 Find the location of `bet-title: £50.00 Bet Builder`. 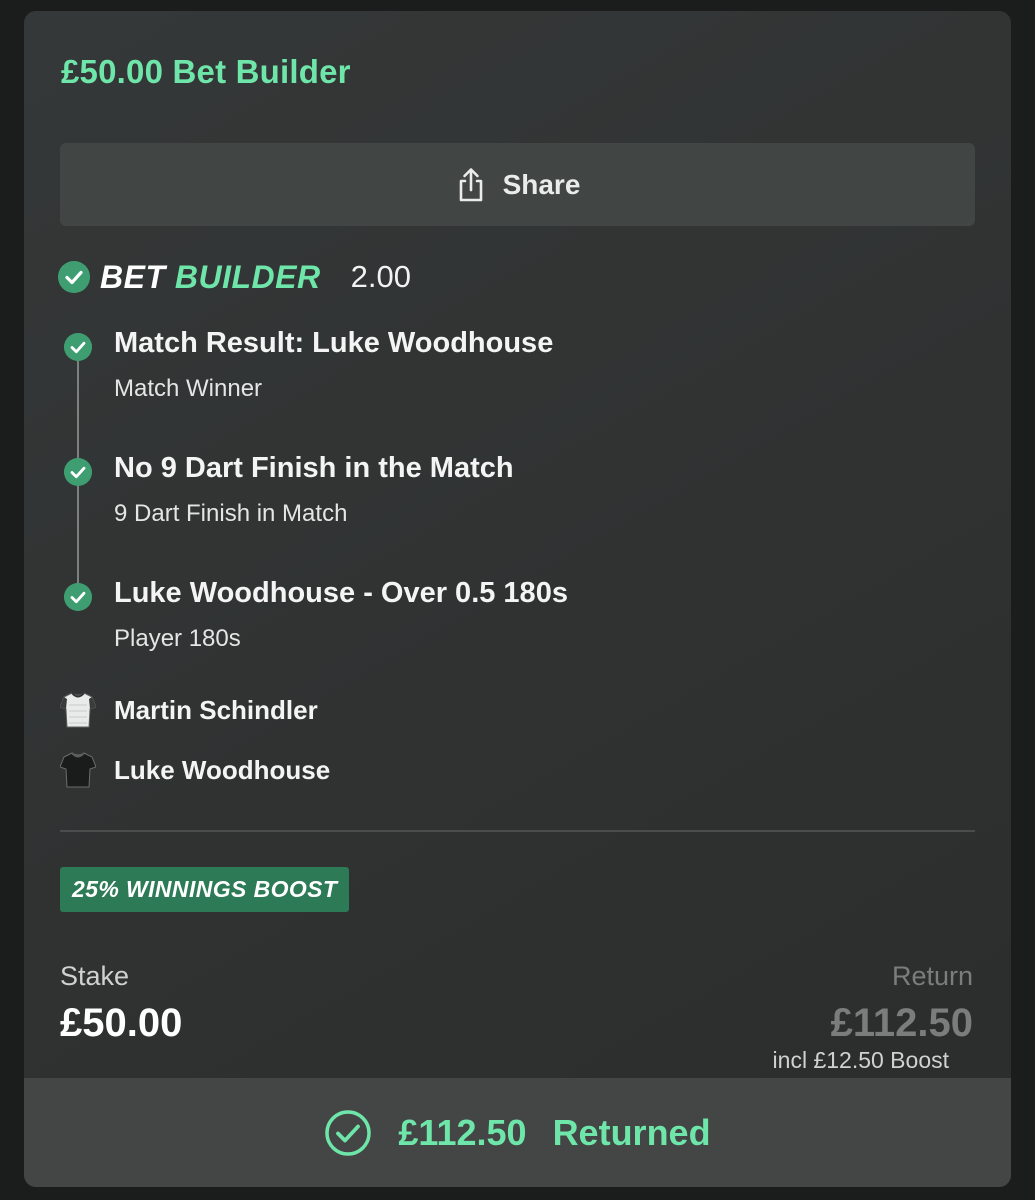

bet-title: £50.00 Bet Builder is located at coordinates (206, 71).